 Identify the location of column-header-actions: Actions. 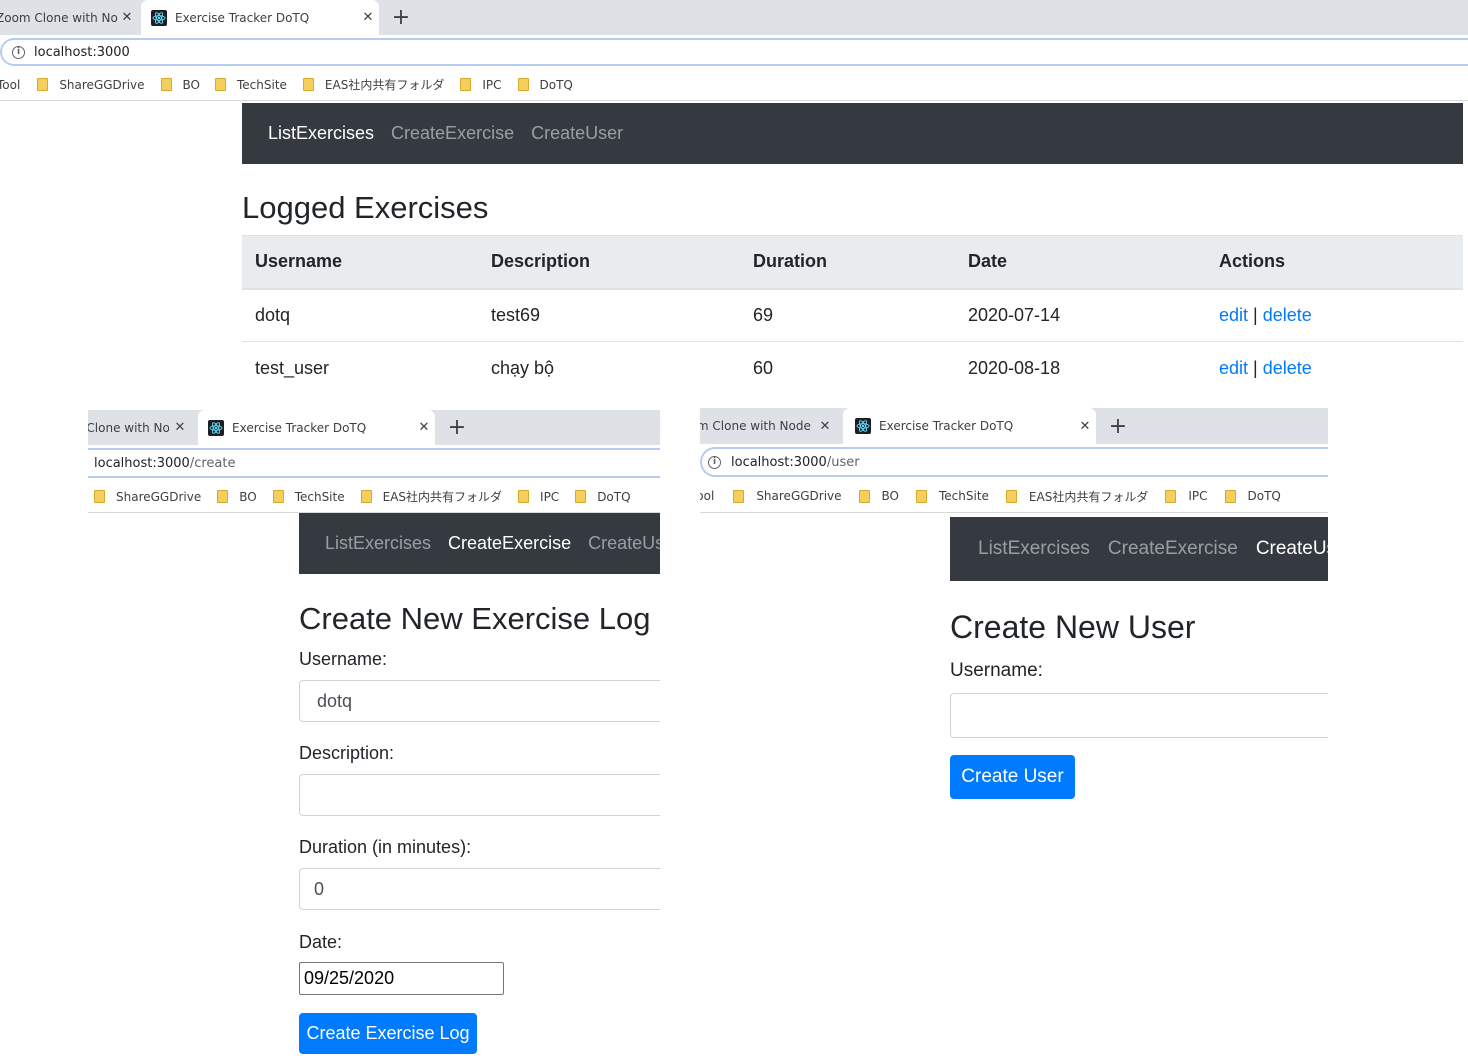
(1334, 262).